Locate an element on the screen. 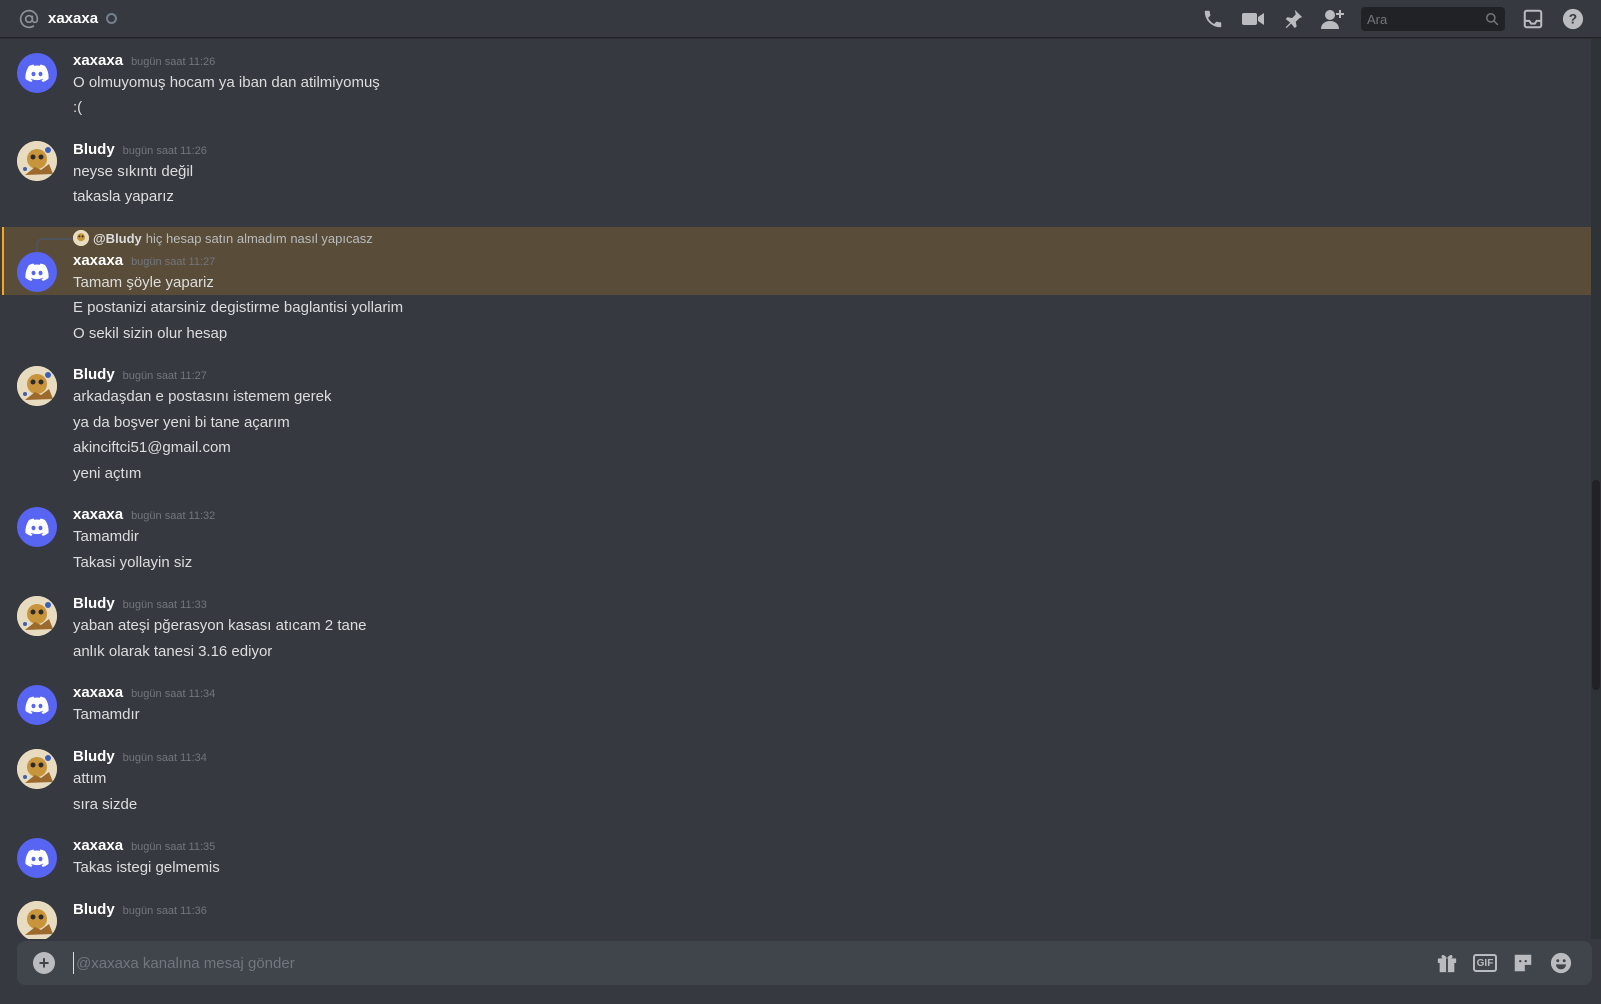  message-text: Tamam şöyle yapariz is located at coordinates (143, 282).